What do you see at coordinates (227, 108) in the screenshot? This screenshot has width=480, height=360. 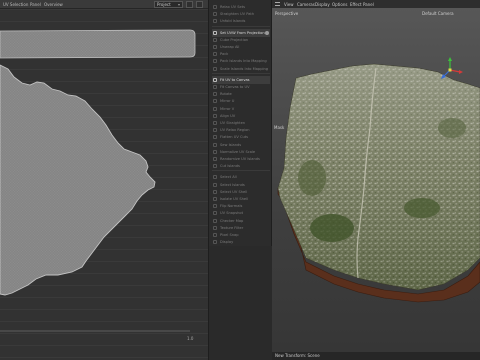 I see `tool-item-label: Mirror V` at bounding box center [227, 108].